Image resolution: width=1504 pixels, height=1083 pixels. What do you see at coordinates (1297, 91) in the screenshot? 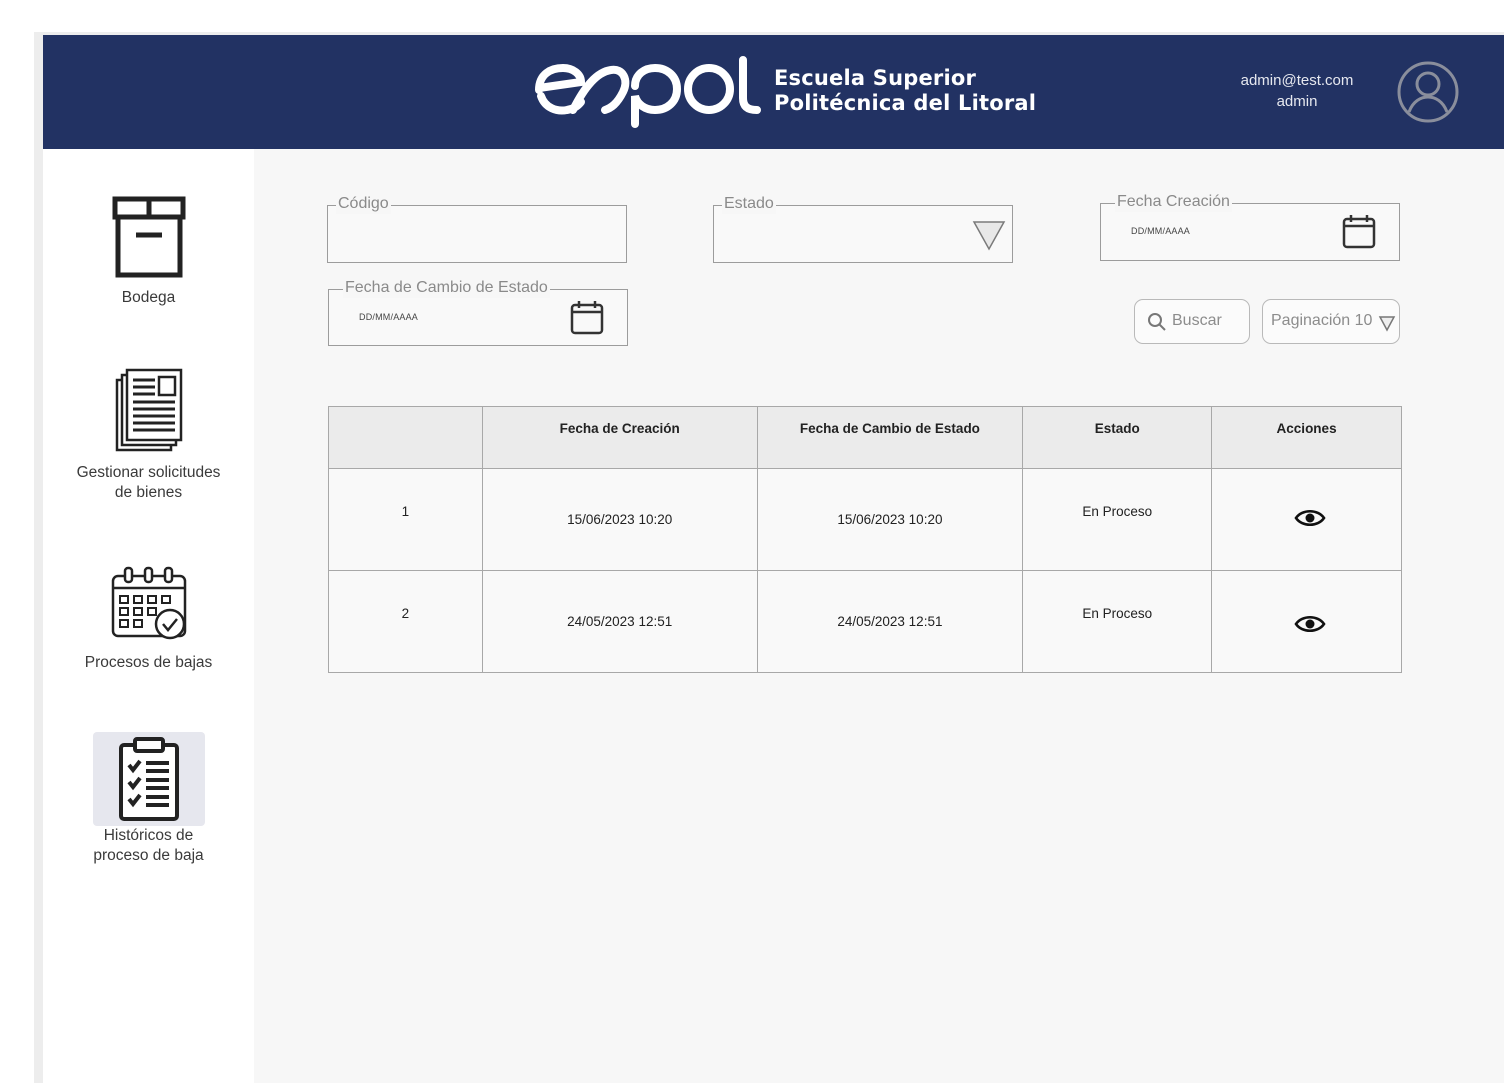
I see `user-info: admin@test.com admin` at bounding box center [1297, 91].